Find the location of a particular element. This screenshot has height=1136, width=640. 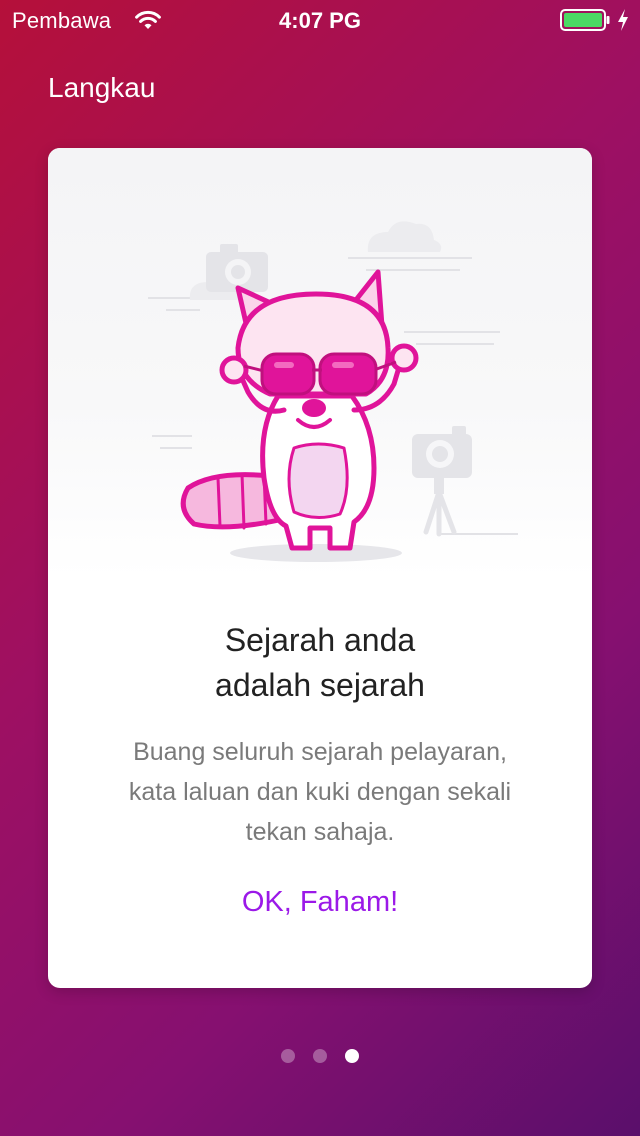

page-indicator is located at coordinates (320, 1056).